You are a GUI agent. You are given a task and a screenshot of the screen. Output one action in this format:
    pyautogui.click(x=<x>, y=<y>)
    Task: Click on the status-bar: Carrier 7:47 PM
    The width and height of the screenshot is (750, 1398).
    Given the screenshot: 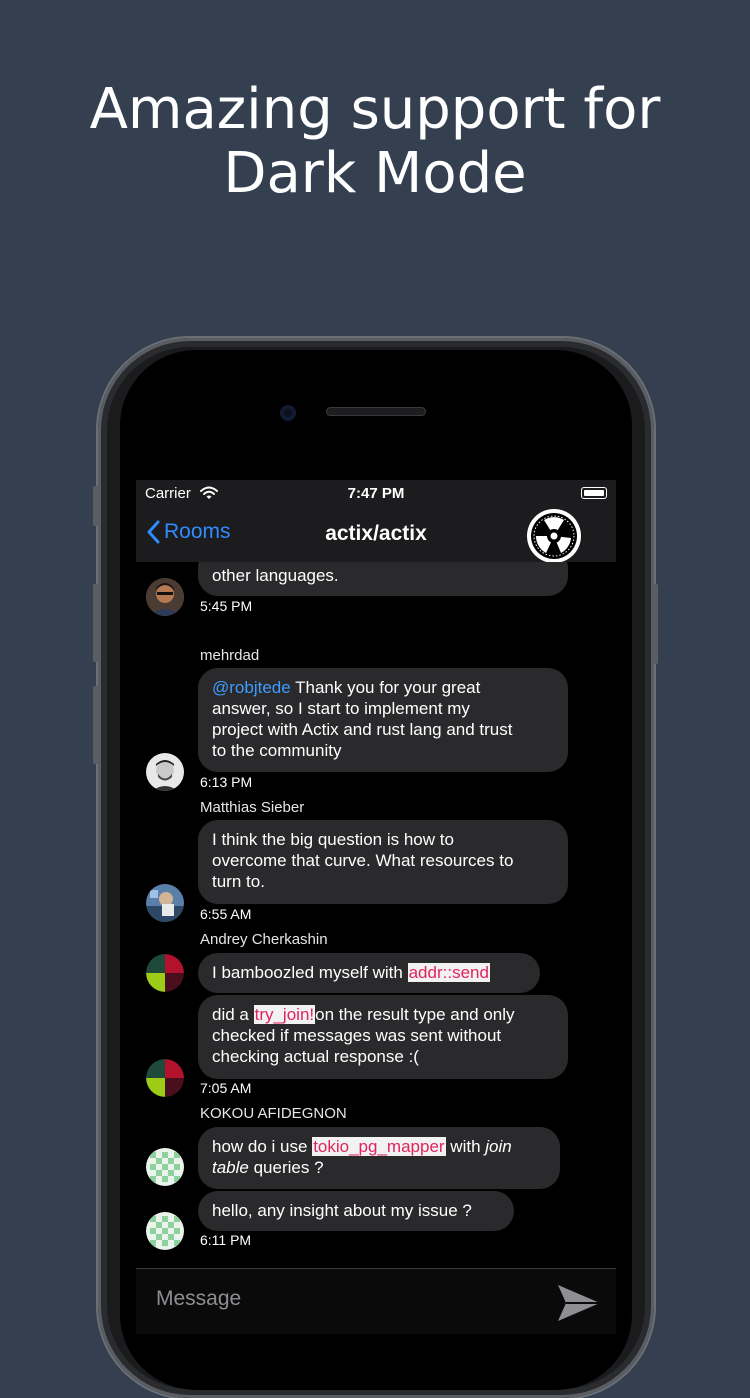 What is the action you would take?
    pyautogui.click(x=376, y=494)
    